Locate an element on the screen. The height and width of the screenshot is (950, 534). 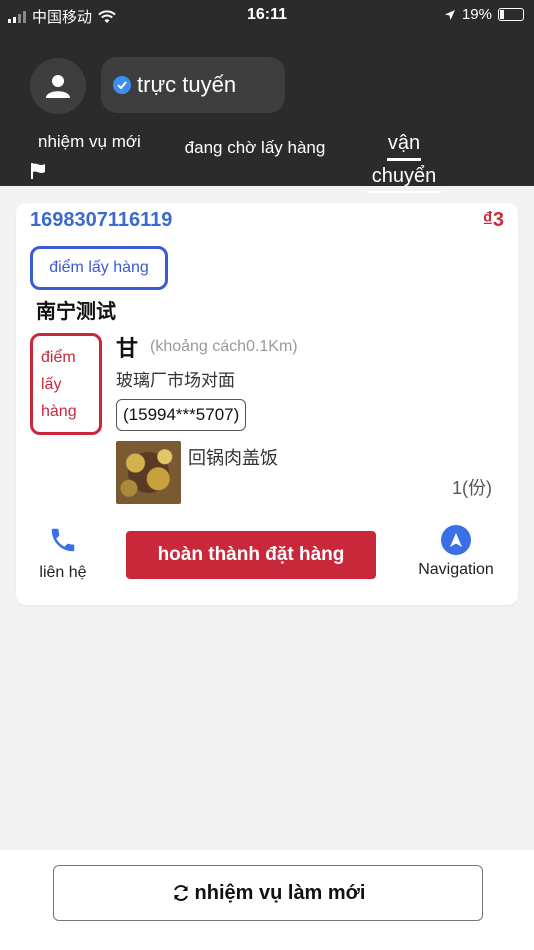
delivery-label-line: hàng is located at coordinates (59, 411).